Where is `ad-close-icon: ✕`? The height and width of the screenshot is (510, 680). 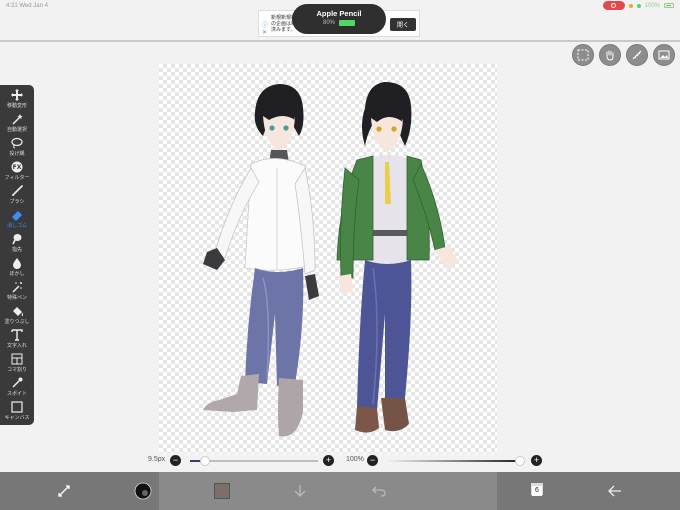 ad-close-icon: ✕ is located at coordinates (264, 32).